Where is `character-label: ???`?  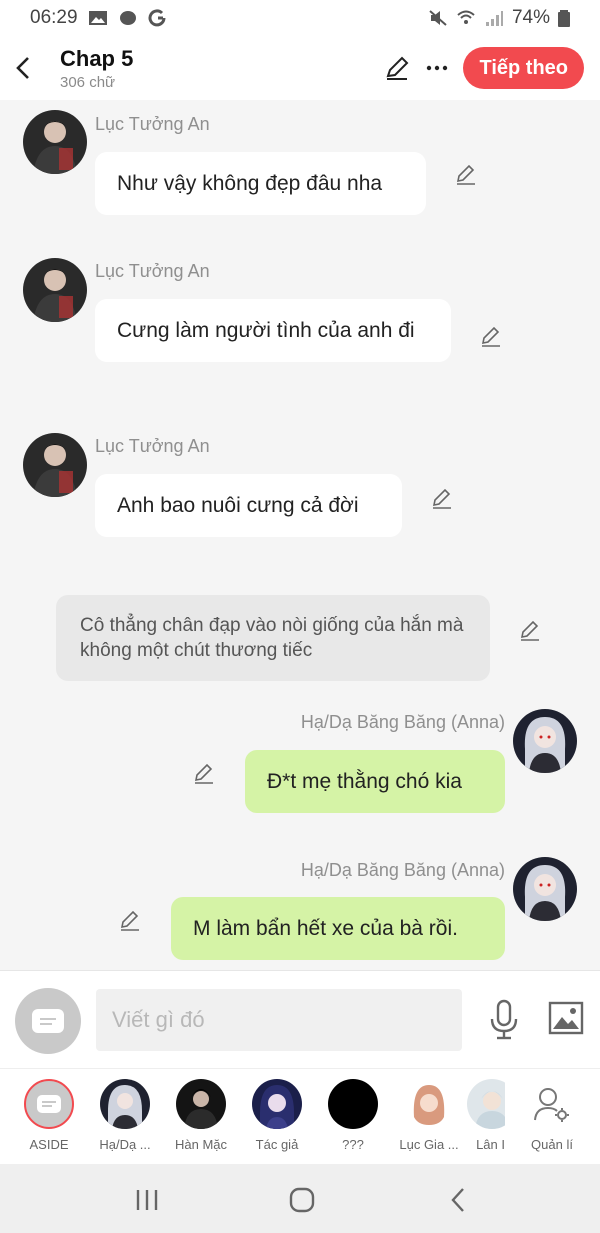
character-label: ??? is located at coordinates (353, 1144).